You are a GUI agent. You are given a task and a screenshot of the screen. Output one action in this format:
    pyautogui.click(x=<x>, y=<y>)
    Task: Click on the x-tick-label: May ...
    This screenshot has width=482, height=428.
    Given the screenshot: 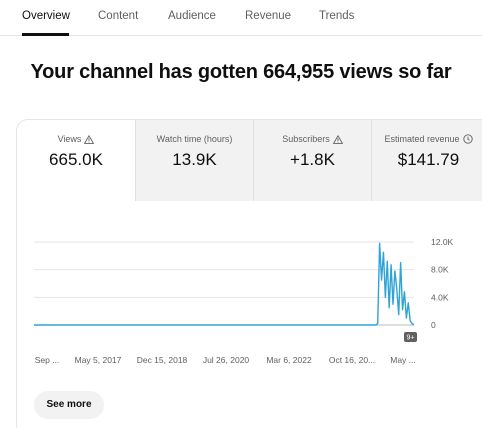 What is the action you would take?
    pyautogui.click(x=403, y=360)
    